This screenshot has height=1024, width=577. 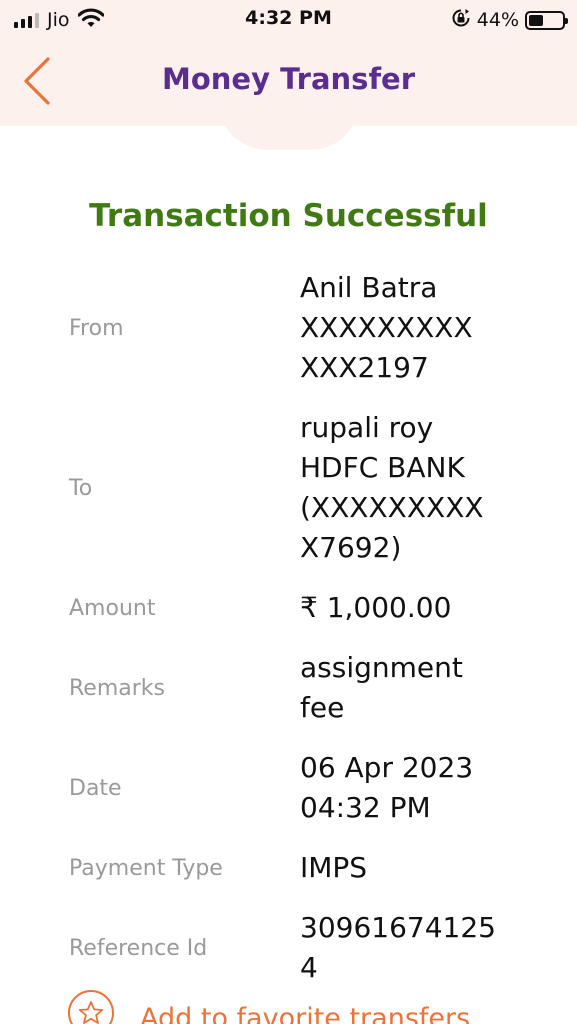 I want to click on add-to-favorites-button: Add to favorite transfers, so click(x=269, y=1007).